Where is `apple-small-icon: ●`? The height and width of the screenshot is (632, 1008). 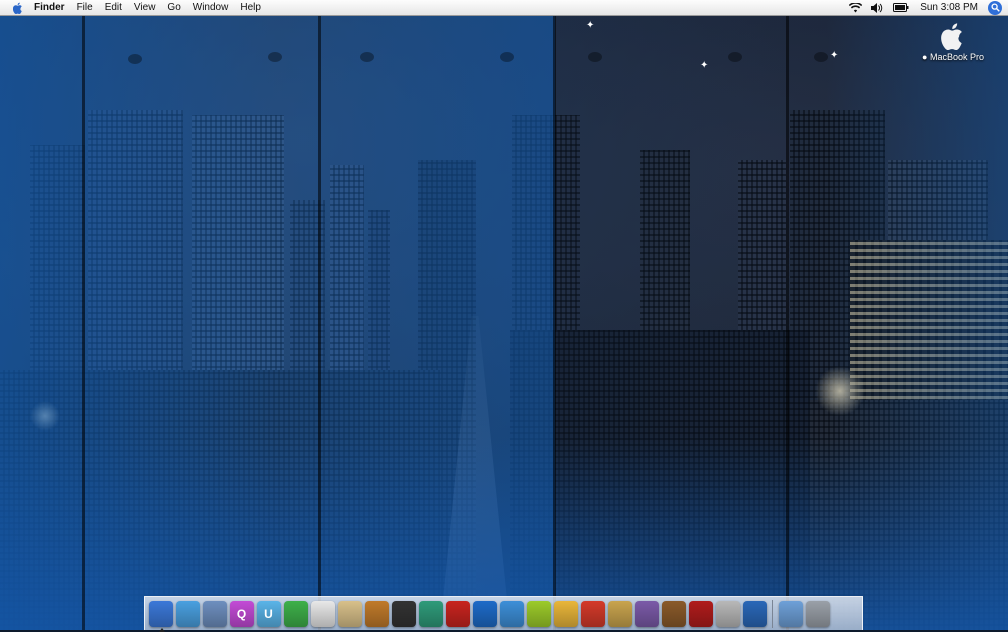 apple-small-icon: ● is located at coordinates (925, 57).